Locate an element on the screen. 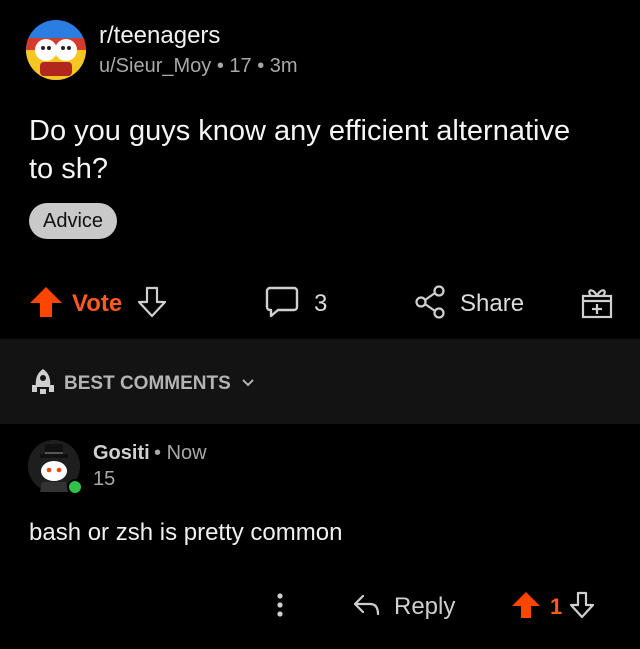  comments-section-header: BEST COMMENTS is located at coordinates (320, 381).